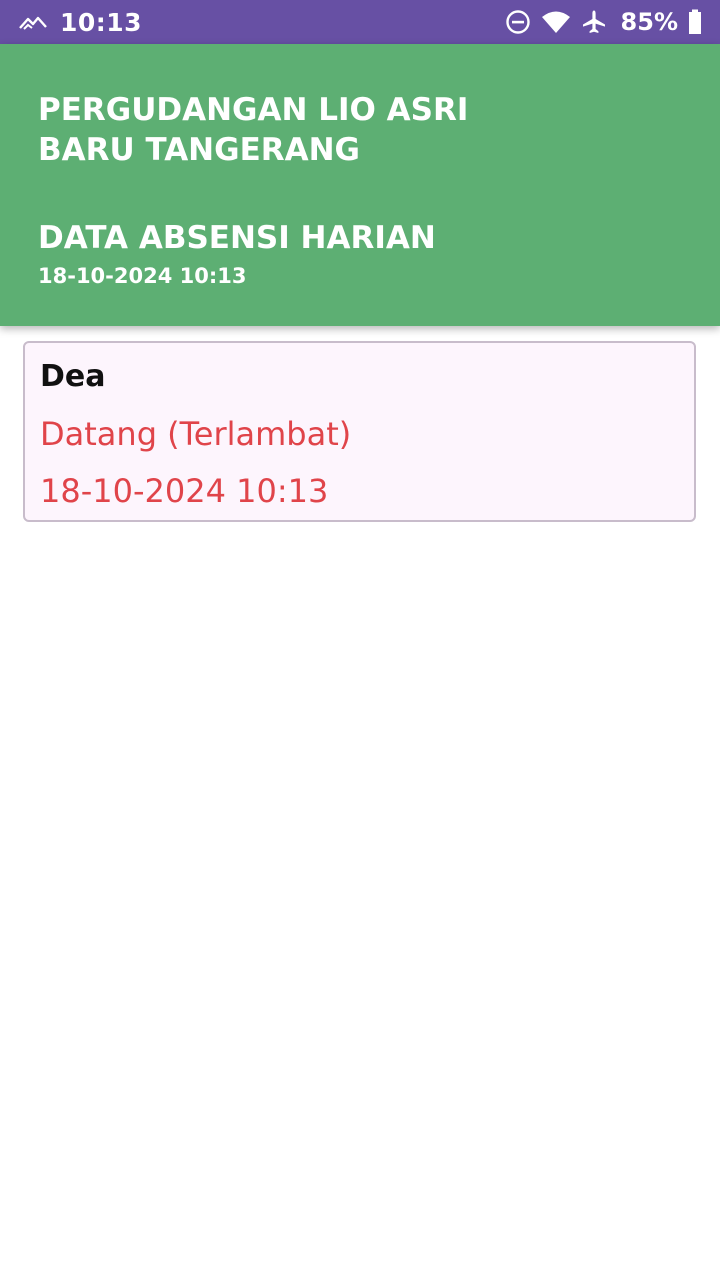 The image size is (720, 1280). What do you see at coordinates (142, 276) in the screenshot?
I see `header-datetime: 18-10-2024 10:13` at bounding box center [142, 276].